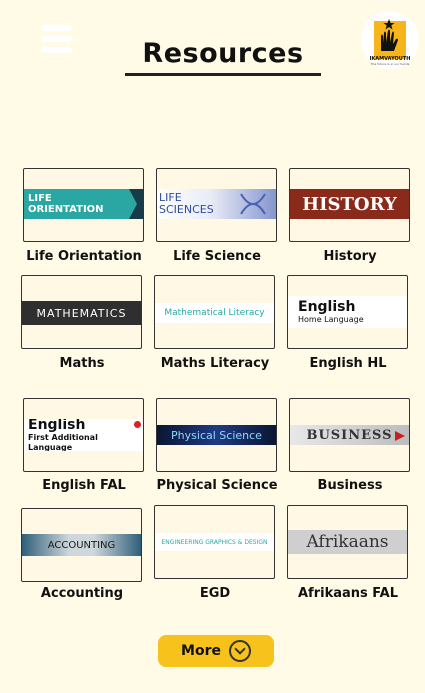 The image size is (425, 693). Describe the element at coordinates (331, 319) in the screenshot. I see `banner-subtext: Home Language` at that location.